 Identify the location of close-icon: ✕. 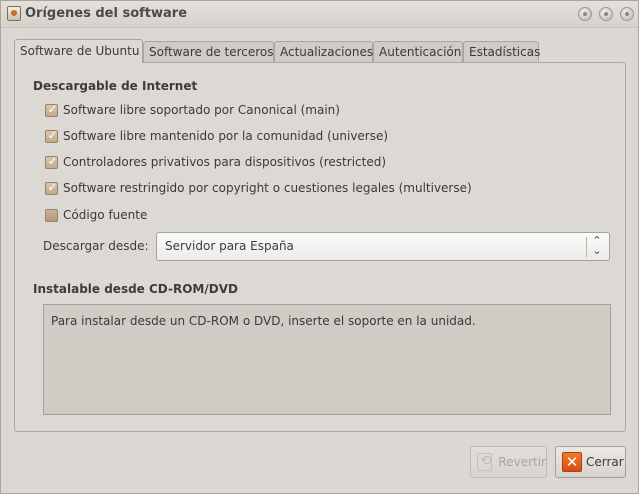
(572, 462).